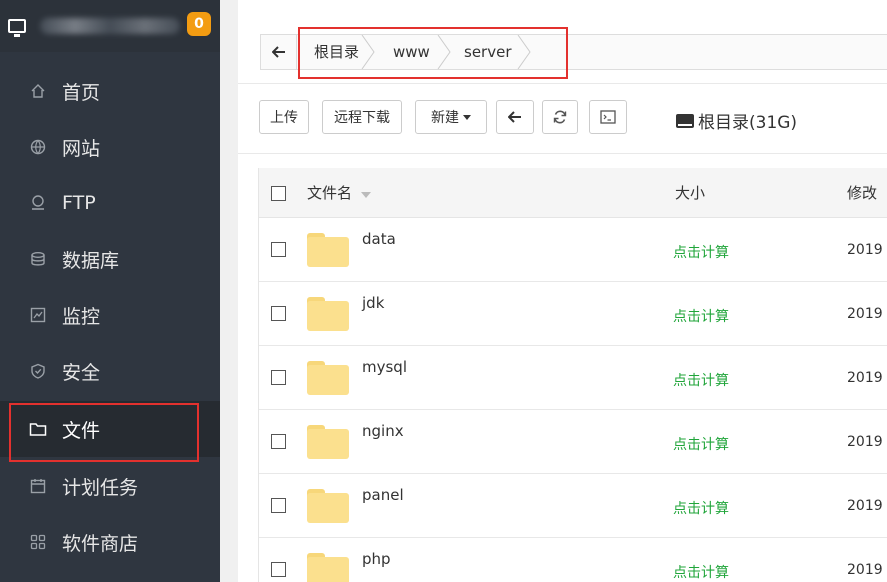 The height and width of the screenshot is (582, 887). I want to click on table-row: php 点击计算 2019, so click(573, 560).